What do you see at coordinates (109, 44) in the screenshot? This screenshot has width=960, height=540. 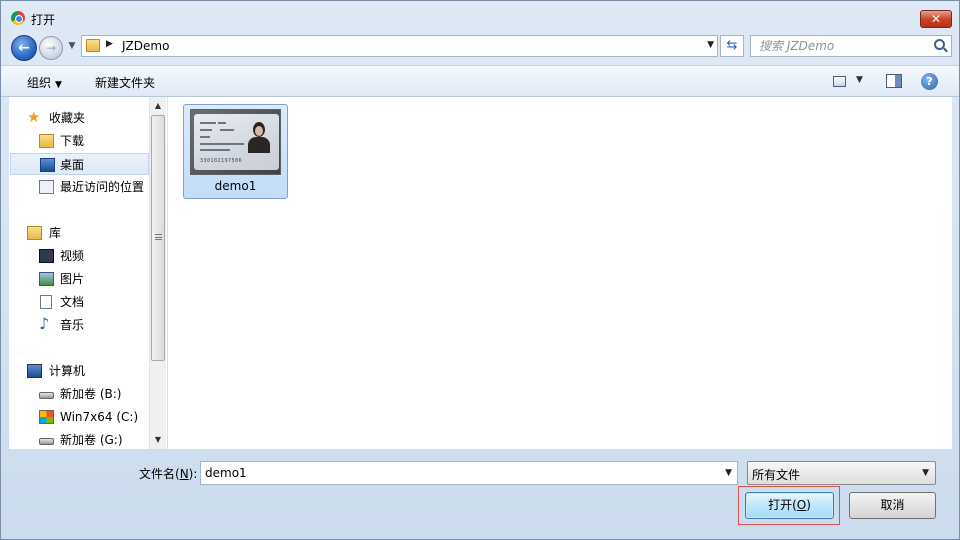 I see `chevron-right-icon: ▶` at bounding box center [109, 44].